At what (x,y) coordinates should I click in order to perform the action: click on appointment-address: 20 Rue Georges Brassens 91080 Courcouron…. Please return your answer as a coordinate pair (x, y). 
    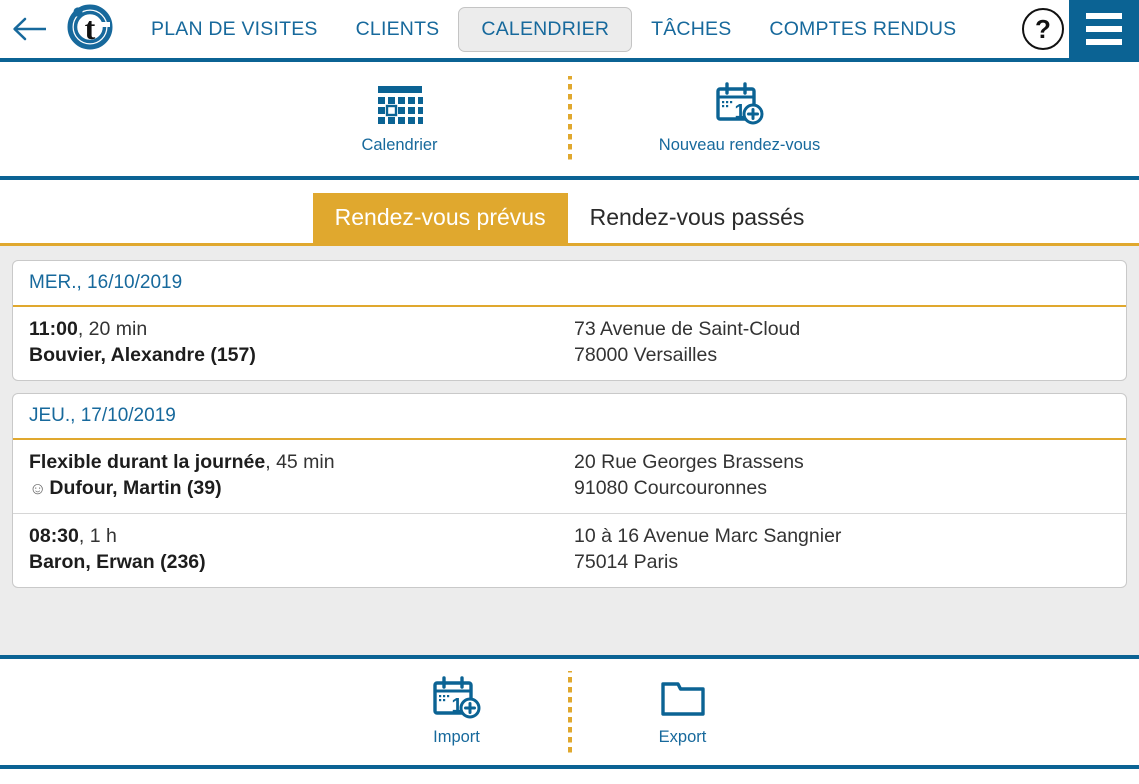
    Looking at the image, I should click on (842, 476).